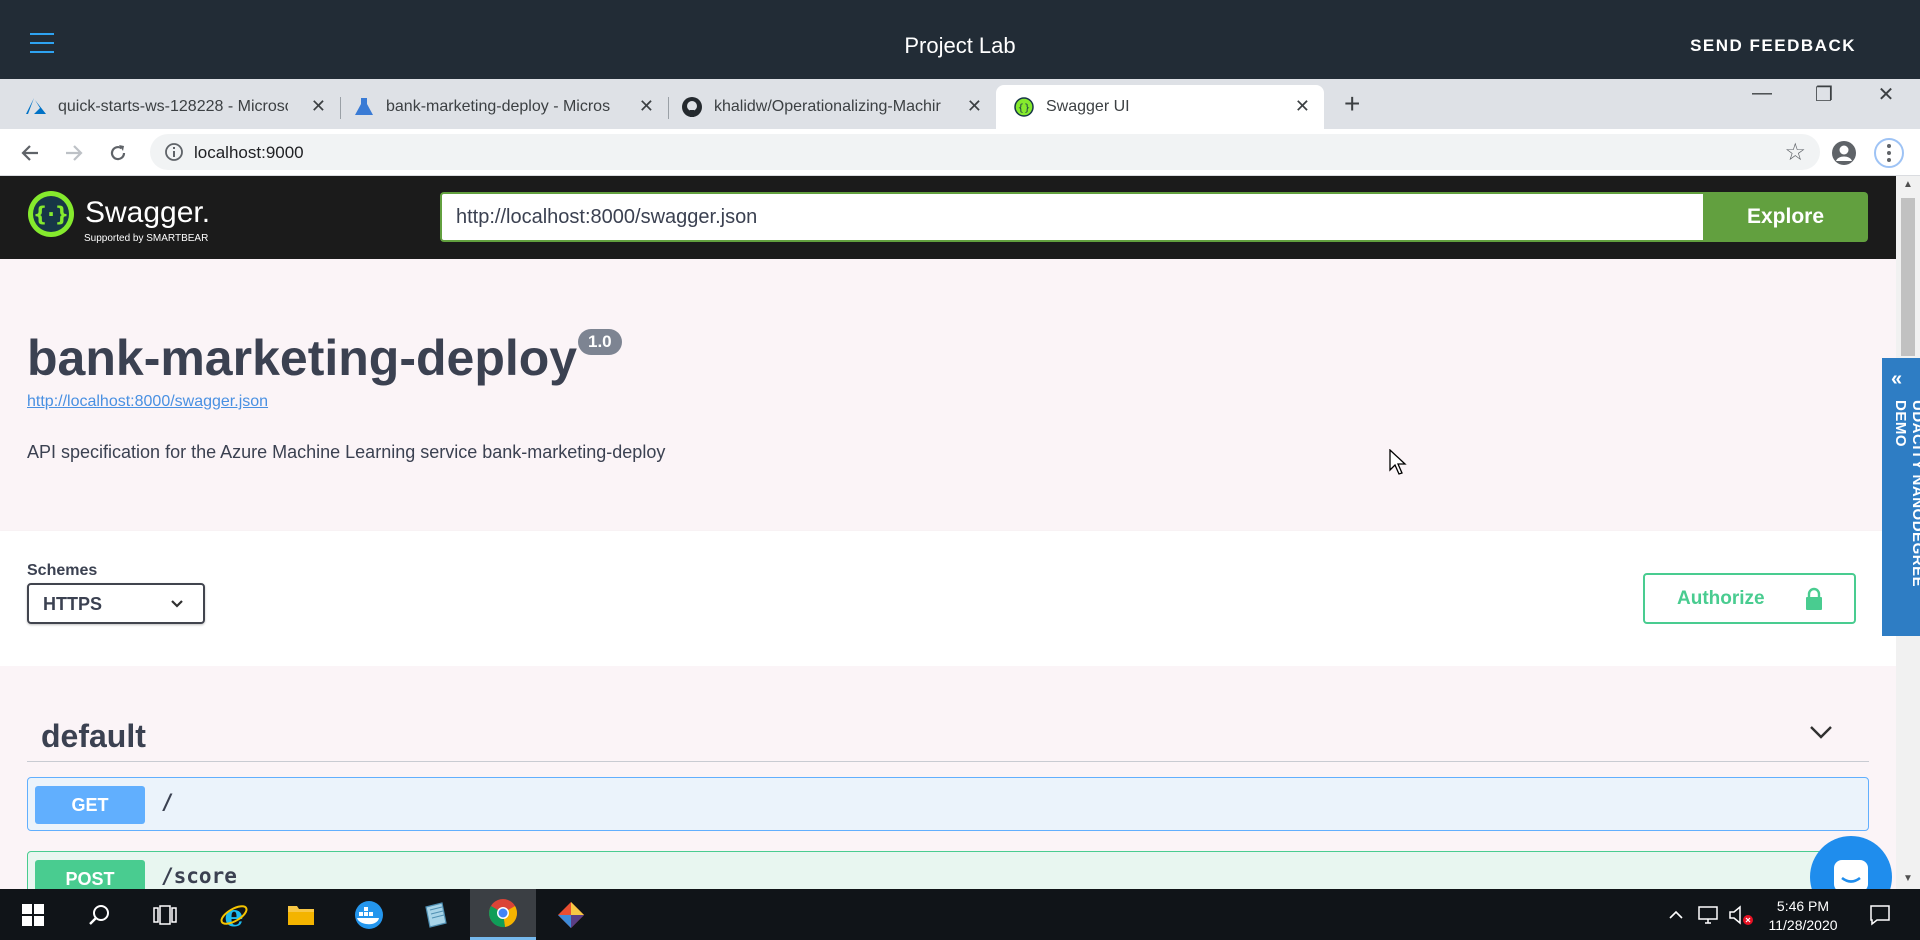 This screenshot has height=940, width=1920. Describe the element at coordinates (99, 914) in the screenshot. I see `search-icon` at that location.